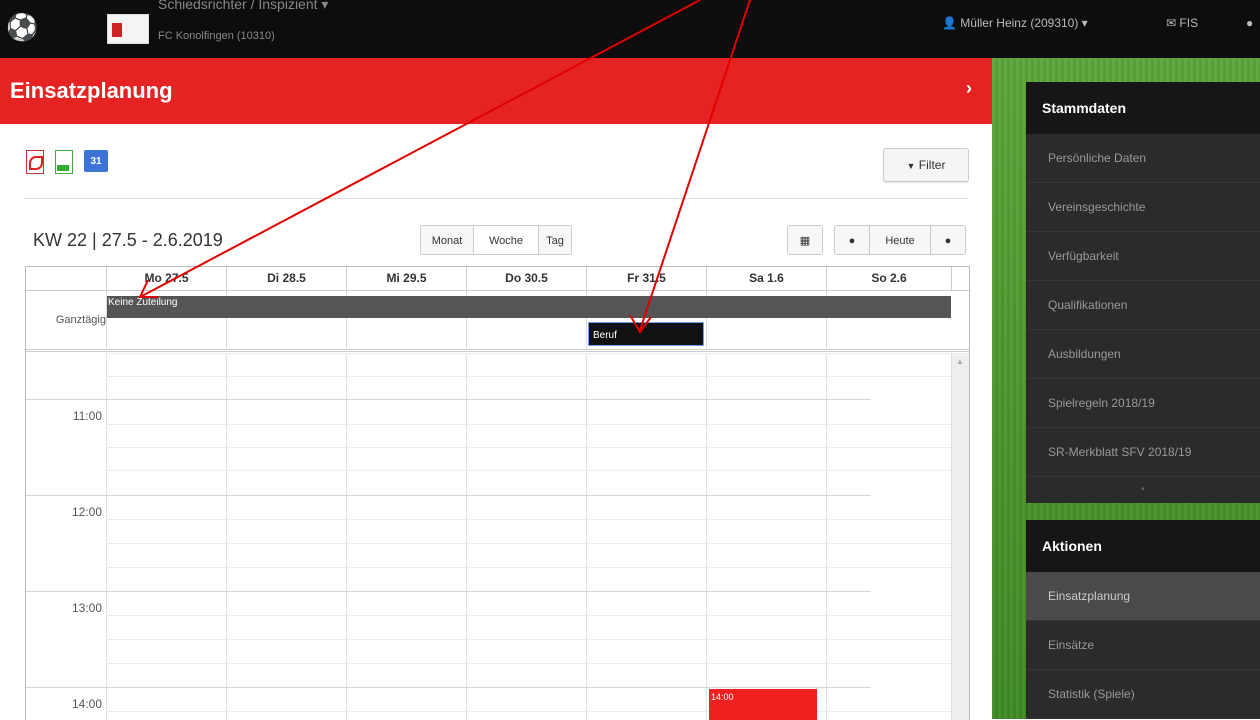 This screenshot has width=1260, height=720. I want to click on role-dropdown: Schiedsrichter / Inspizient ▾, so click(243, 6).